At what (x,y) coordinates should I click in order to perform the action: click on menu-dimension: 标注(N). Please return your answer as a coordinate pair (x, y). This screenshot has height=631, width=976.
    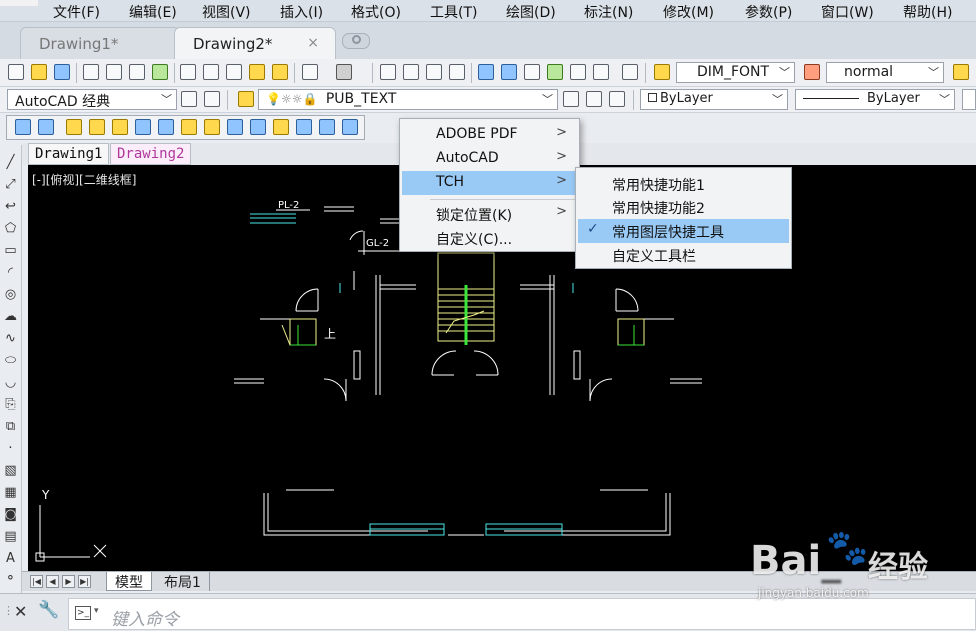
    Looking at the image, I should click on (608, 12).